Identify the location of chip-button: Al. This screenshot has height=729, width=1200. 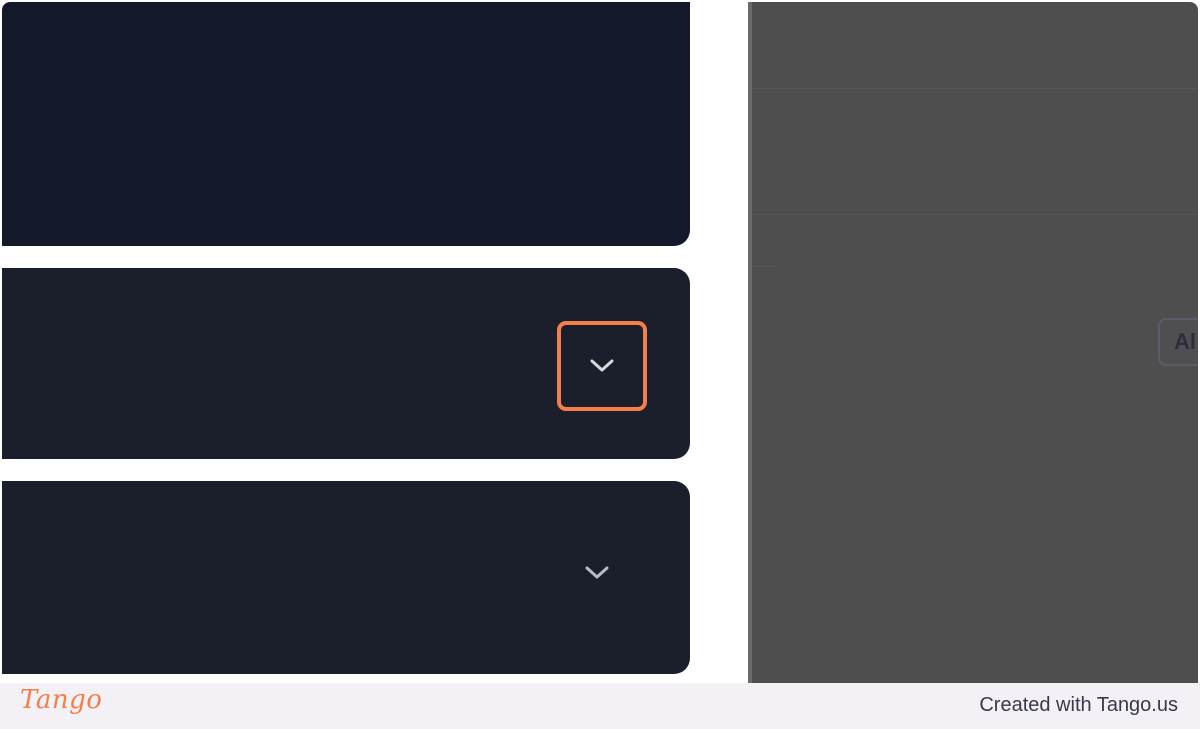
(1178, 342).